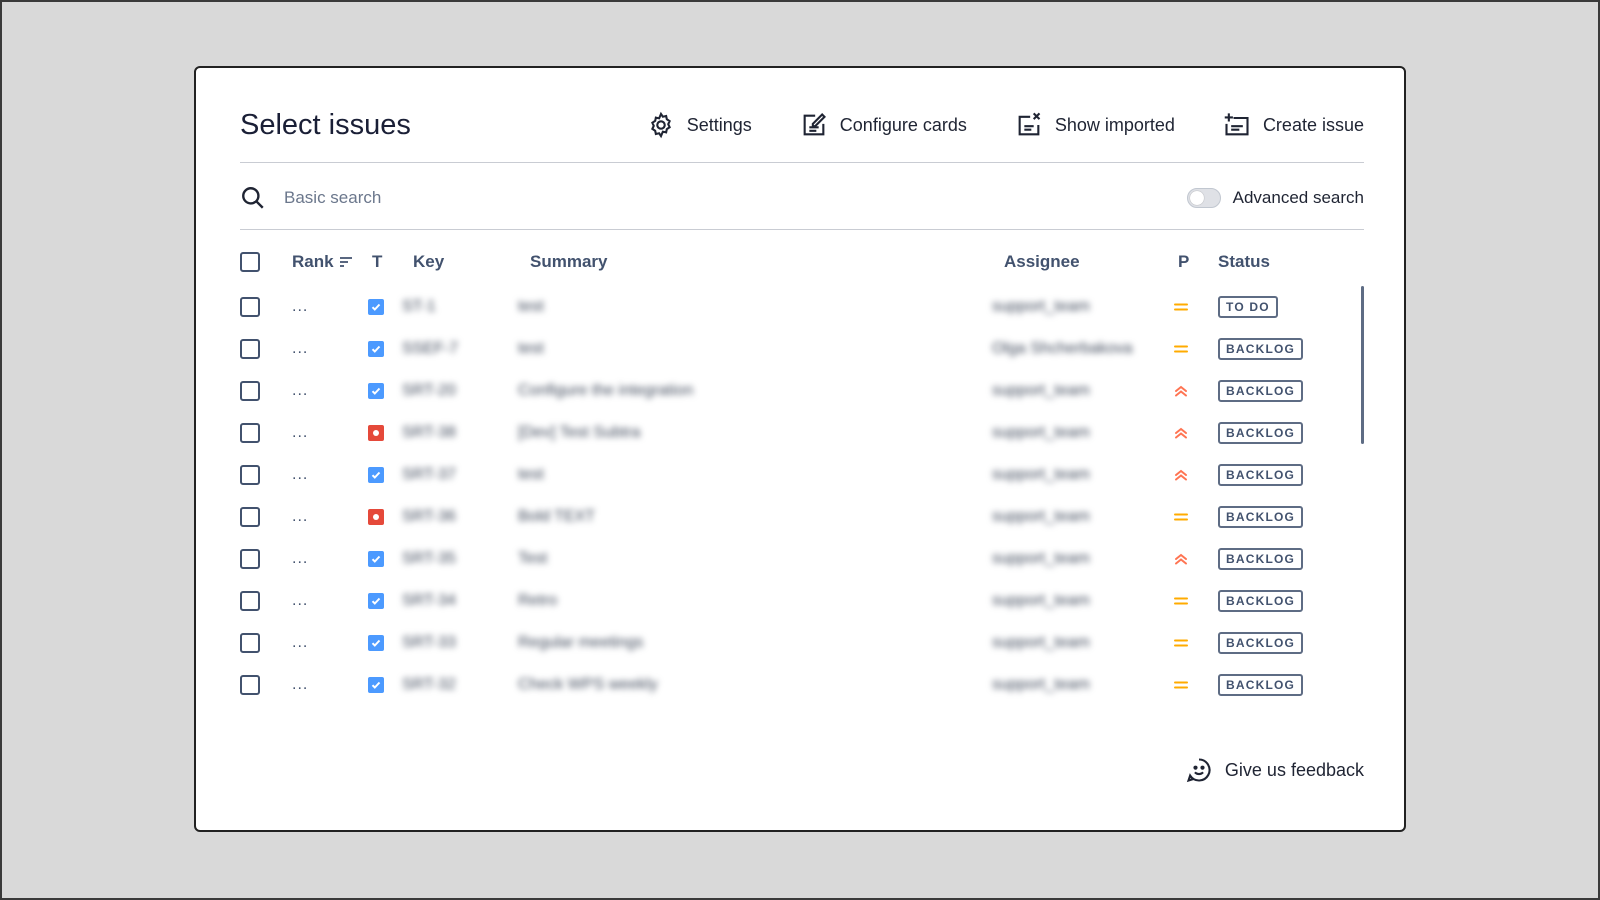  I want to click on issue-key: SRT-37, so click(429, 475).